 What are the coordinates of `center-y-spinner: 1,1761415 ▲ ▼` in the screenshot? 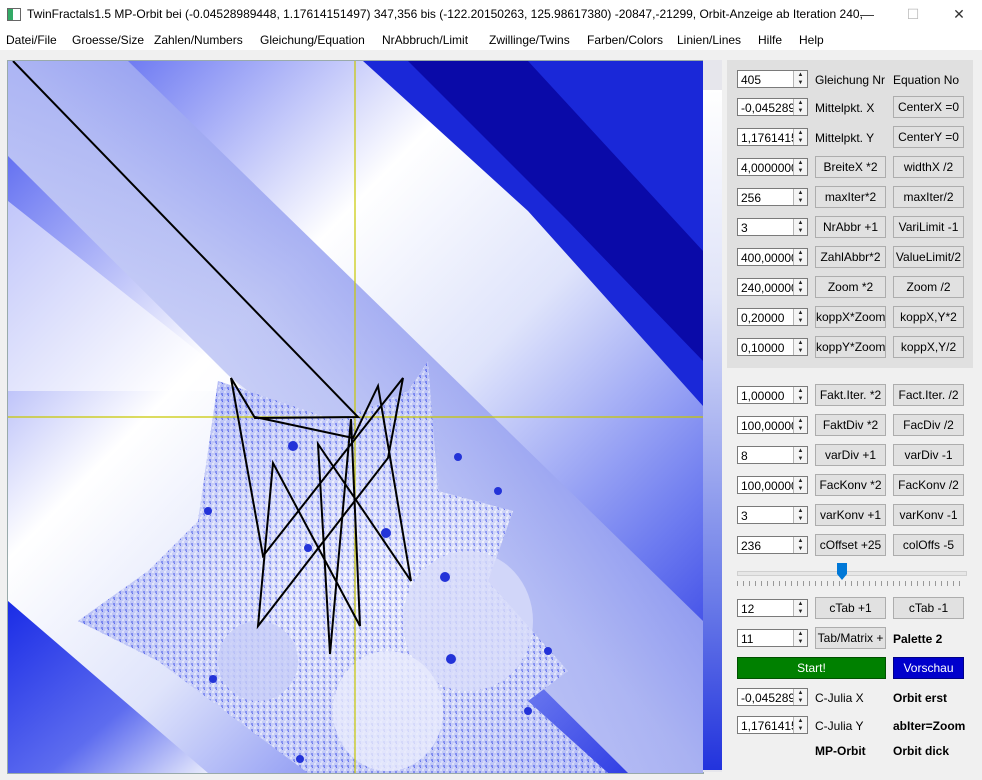 It's located at (772, 137).